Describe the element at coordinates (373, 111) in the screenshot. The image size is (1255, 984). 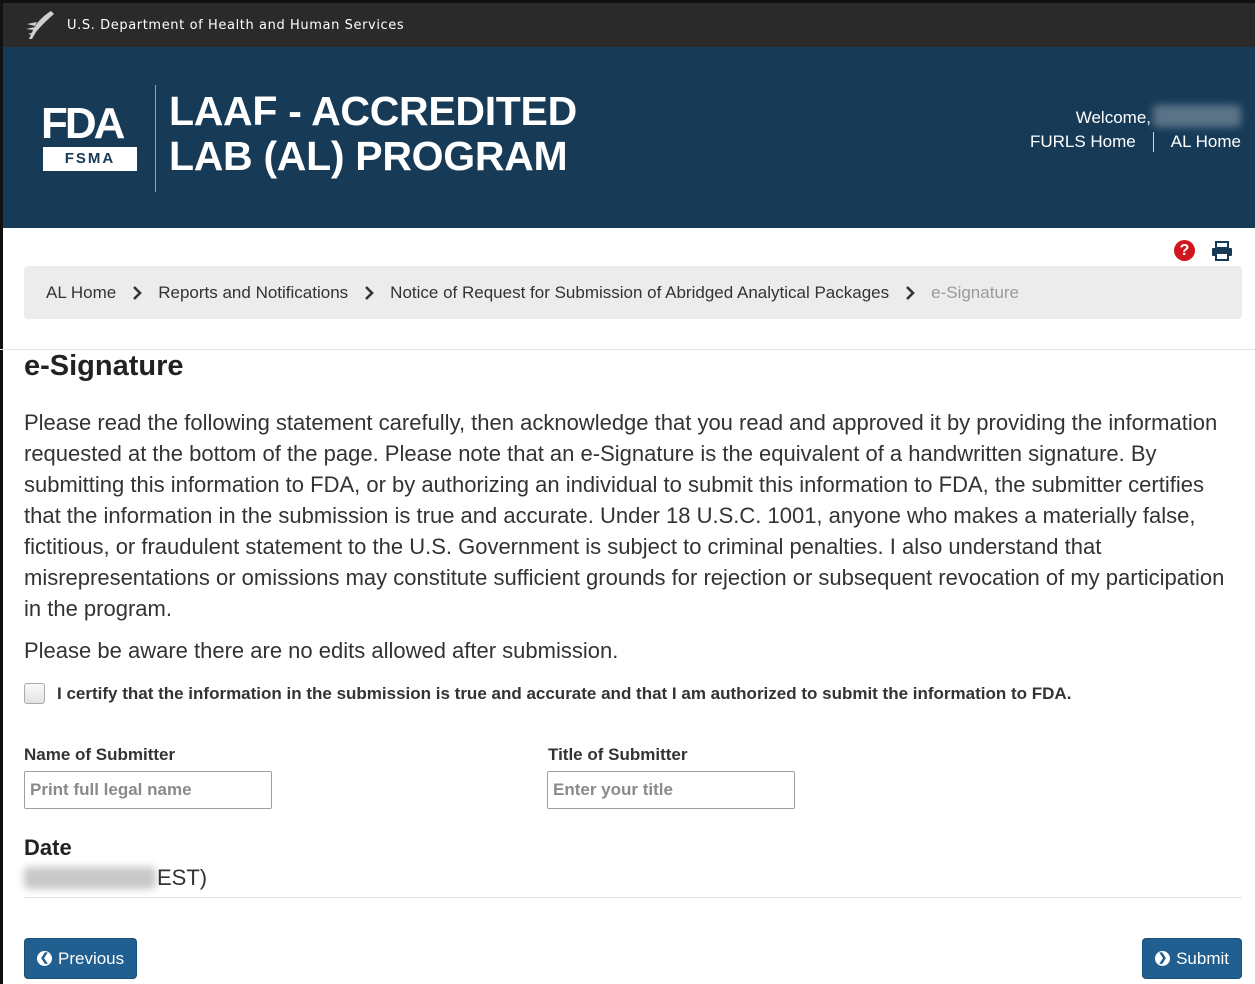
I see `program-title-line1: LAAF - ACCREDITED` at that location.